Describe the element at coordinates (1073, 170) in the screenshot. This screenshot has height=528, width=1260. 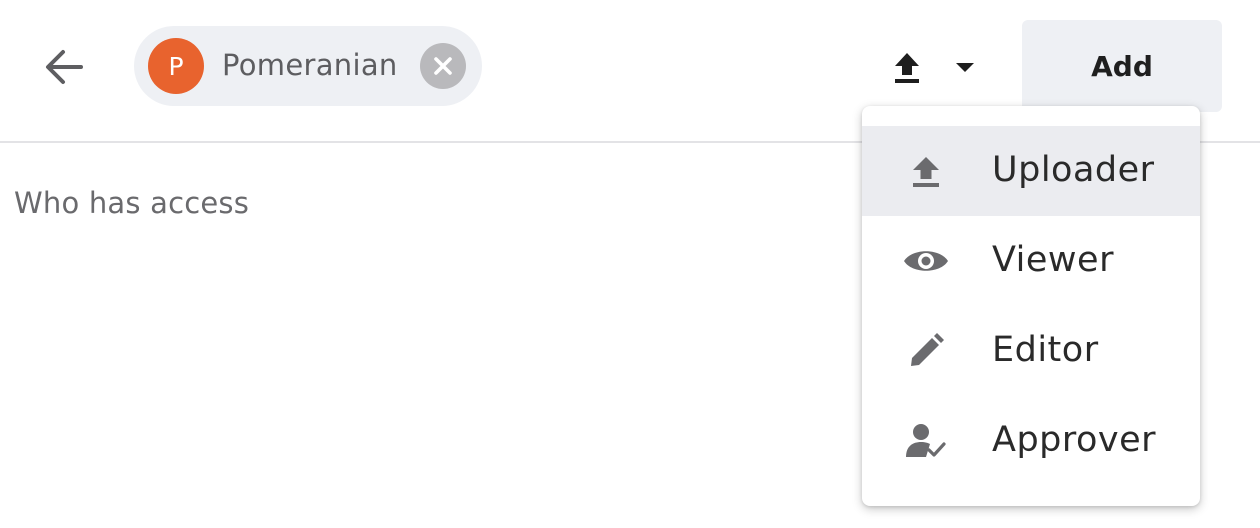
I see `menu-item-label: Uploader` at that location.